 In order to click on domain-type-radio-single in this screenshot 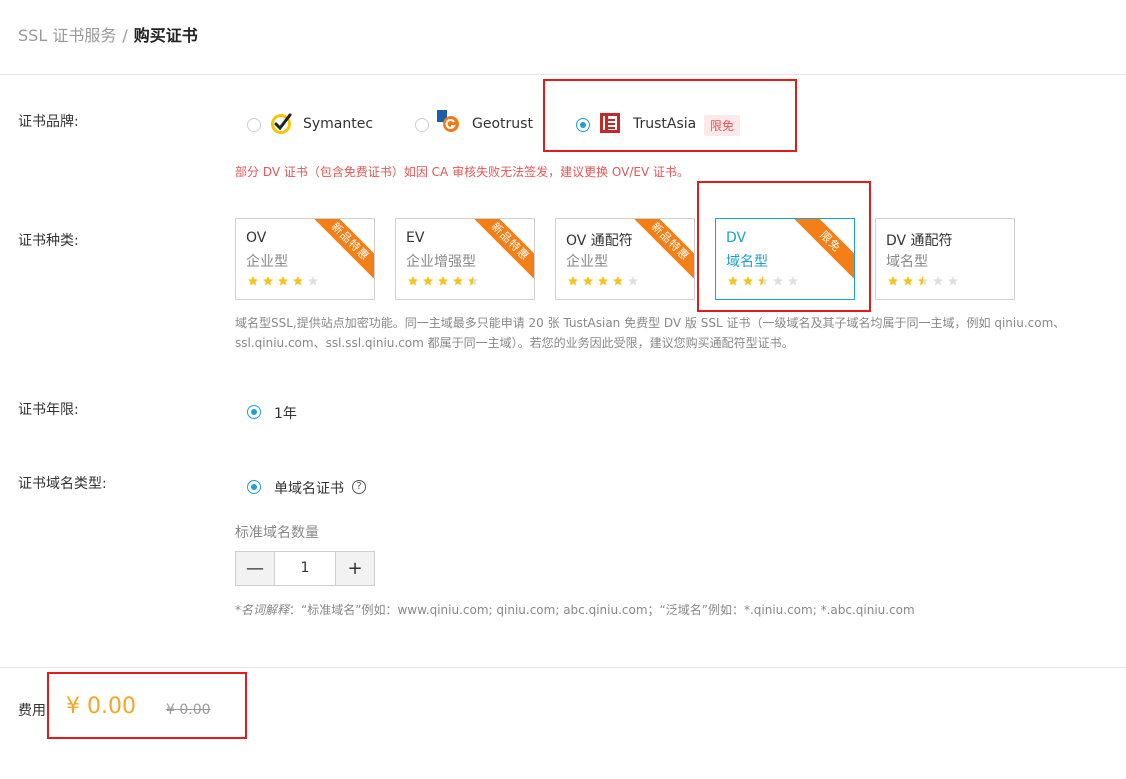, I will do `click(254, 487)`.